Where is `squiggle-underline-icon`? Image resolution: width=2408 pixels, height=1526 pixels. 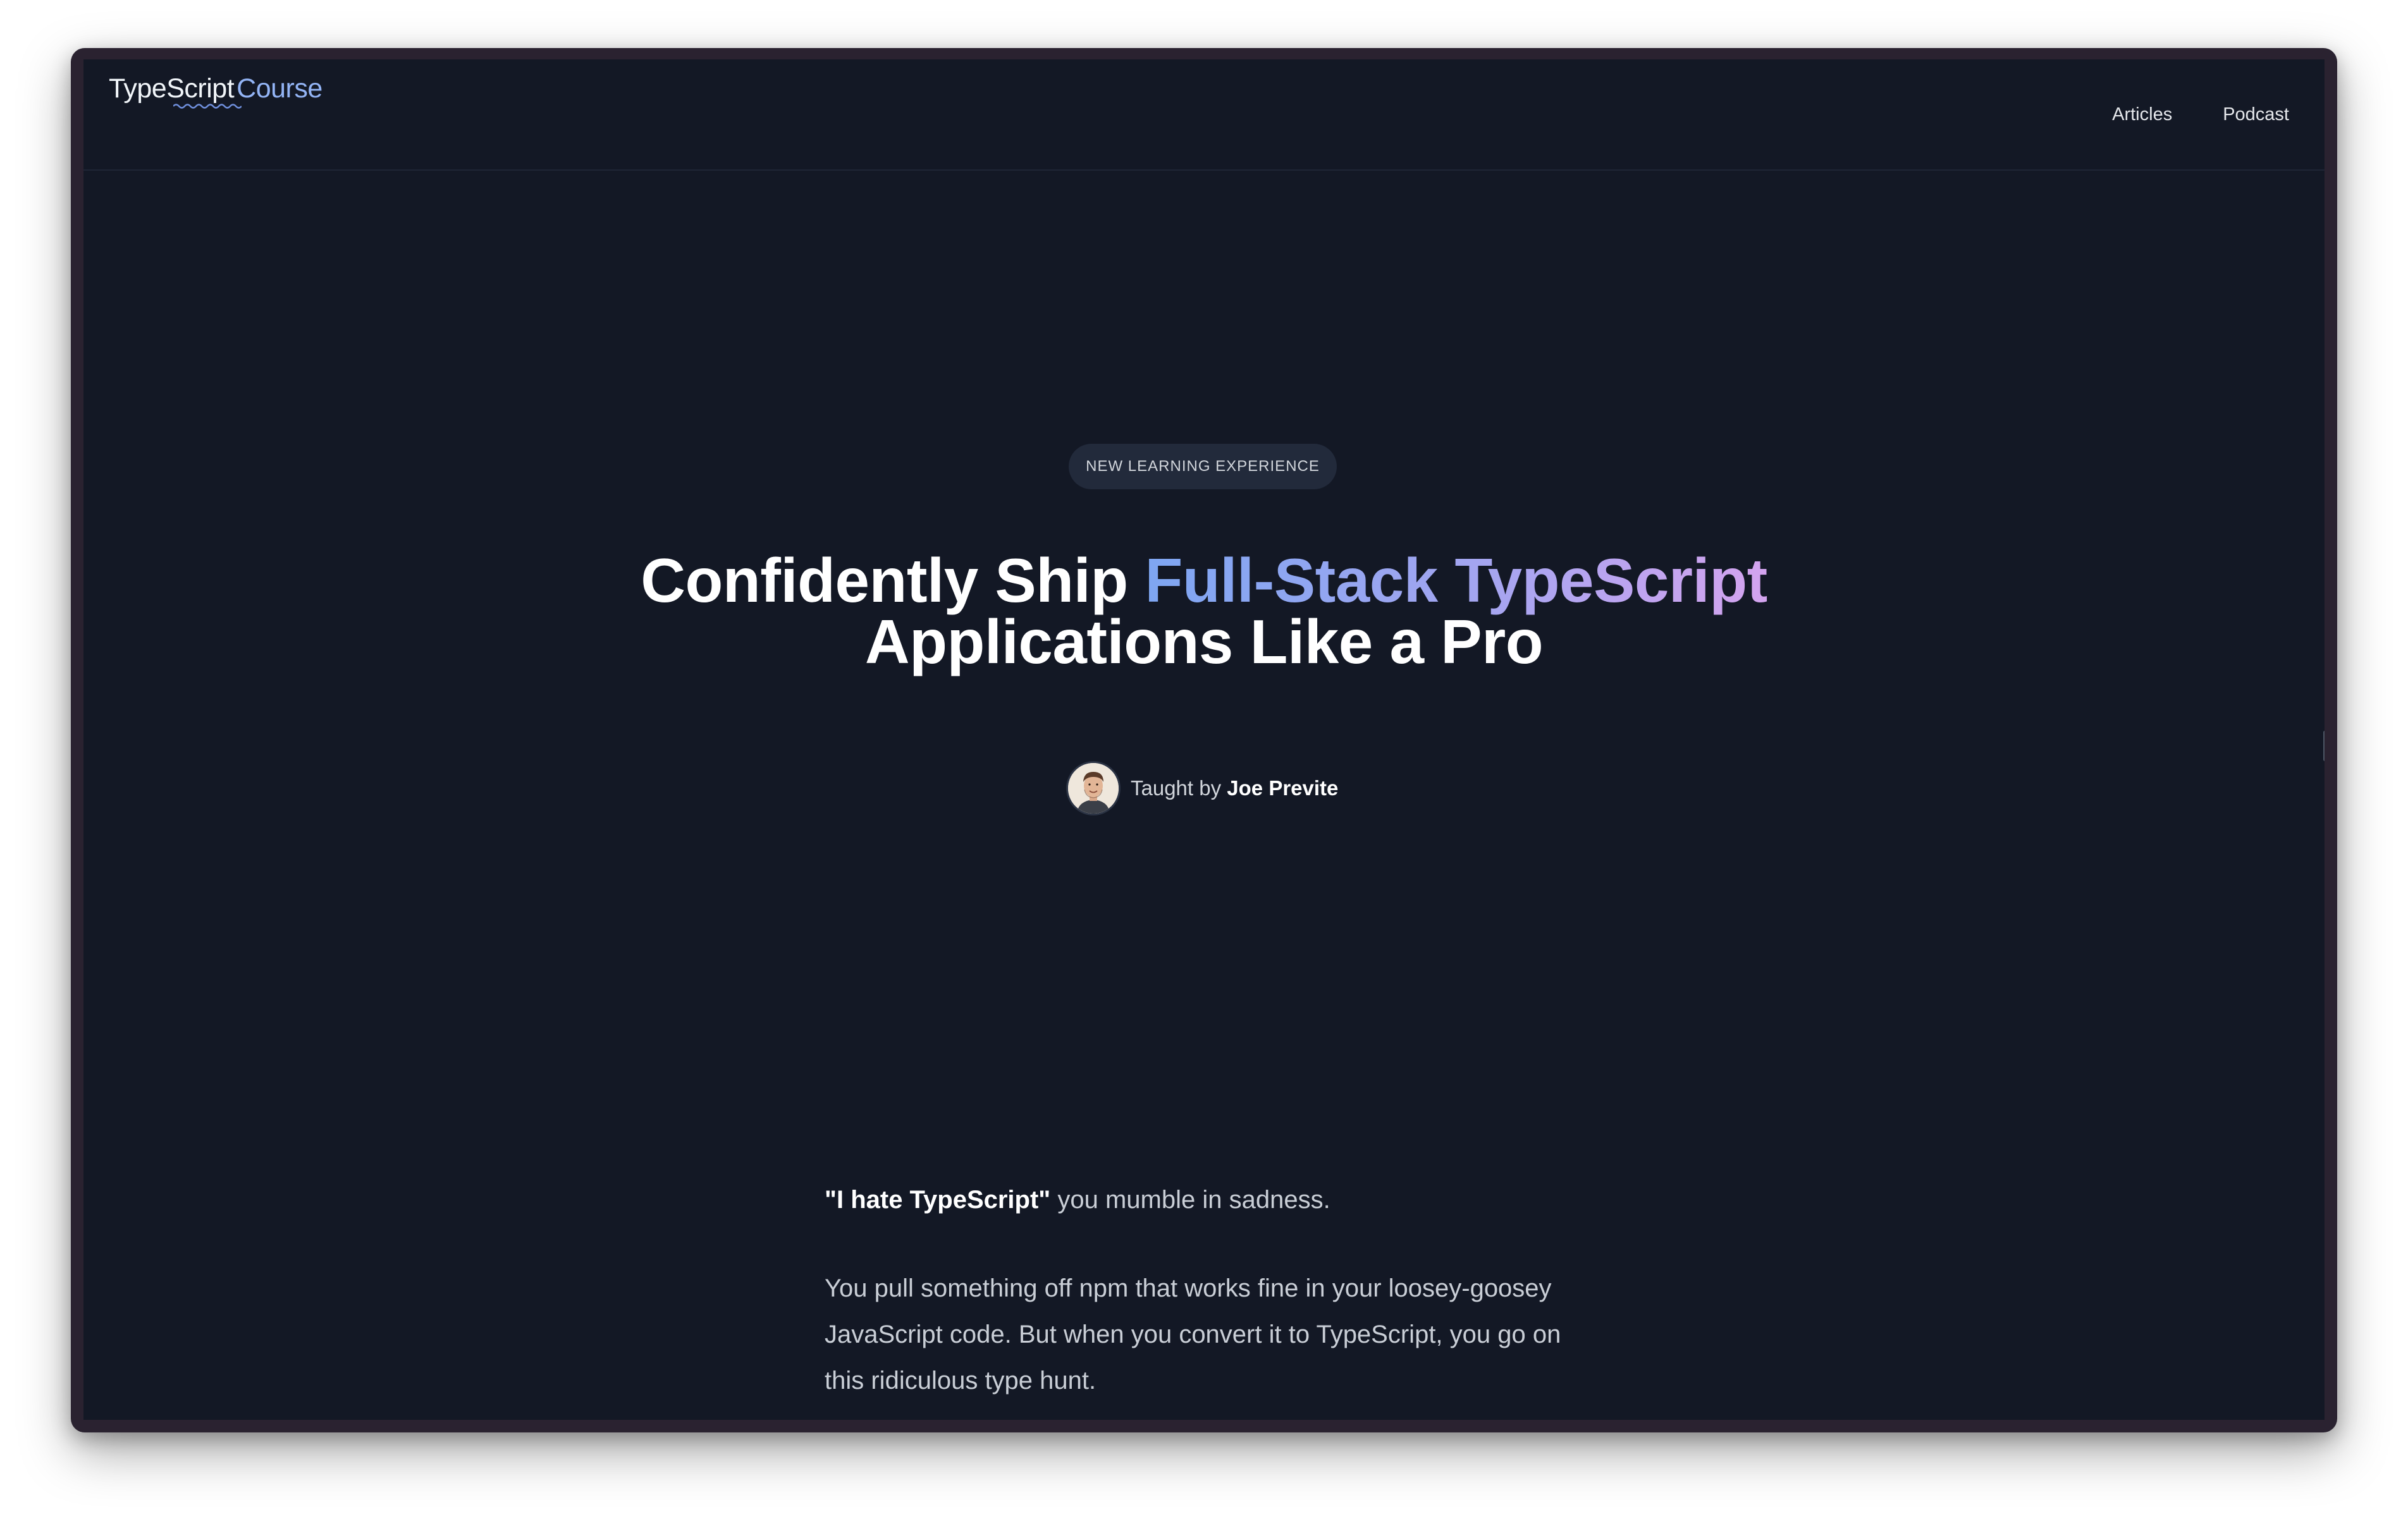
squiggle-underline-icon is located at coordinates (207, 106).